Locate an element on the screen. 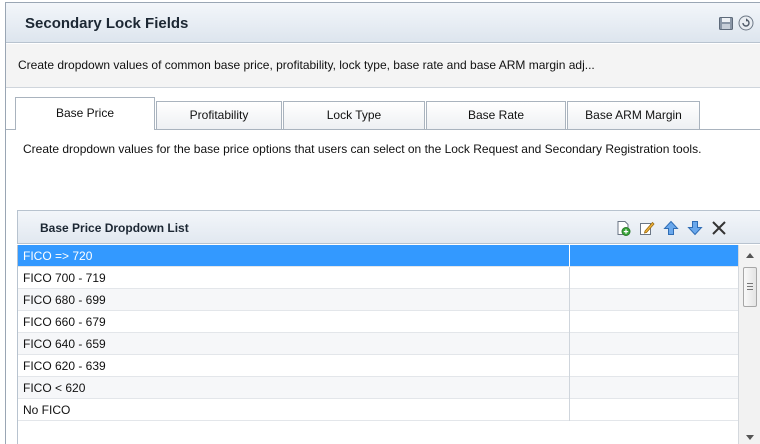 The width and height of the screenshot is (760, 444). panel-title: Secondary Lock Fields is located at coordinates (107, 23).